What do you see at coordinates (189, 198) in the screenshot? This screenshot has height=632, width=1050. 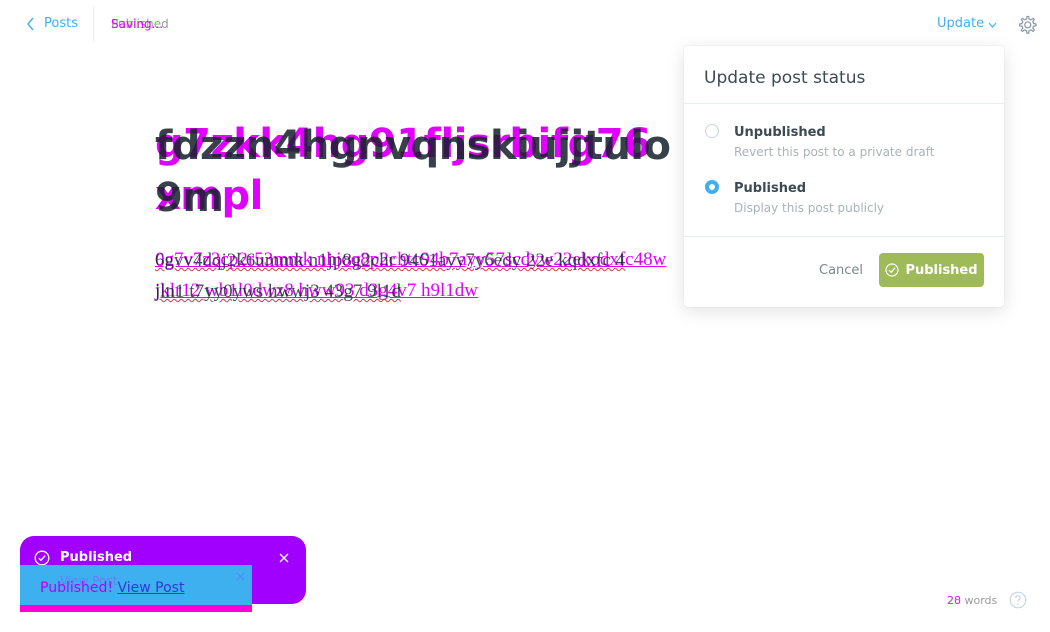 I see `title-base-line-2: 9m` at bounding box center [189, 198].